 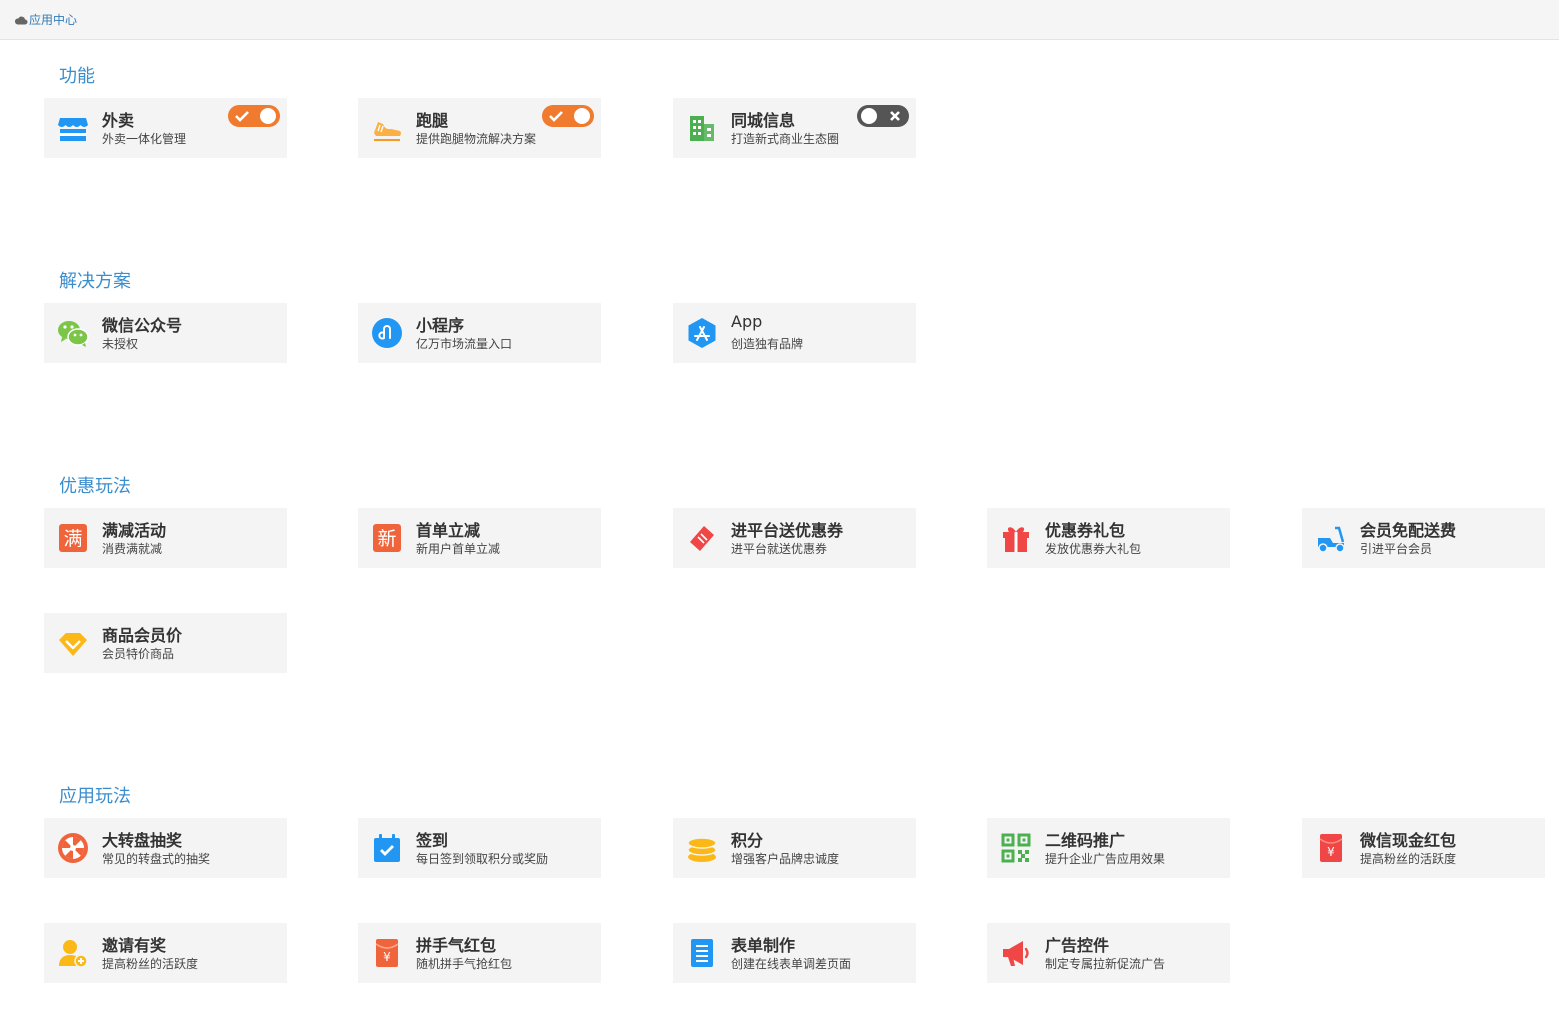 I want to click on card-platform-coupon: 进平台送优惠券 进平台就送优惠券, so click(x=794, y=538).